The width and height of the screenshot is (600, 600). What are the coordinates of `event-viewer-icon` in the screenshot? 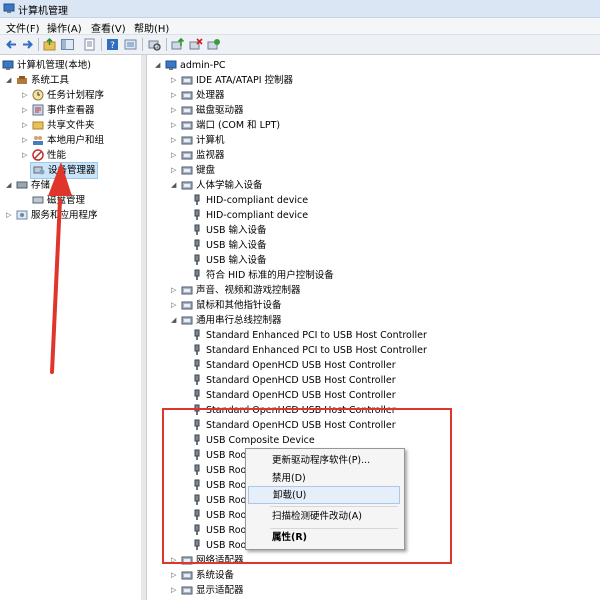 It's located at (38, 110).